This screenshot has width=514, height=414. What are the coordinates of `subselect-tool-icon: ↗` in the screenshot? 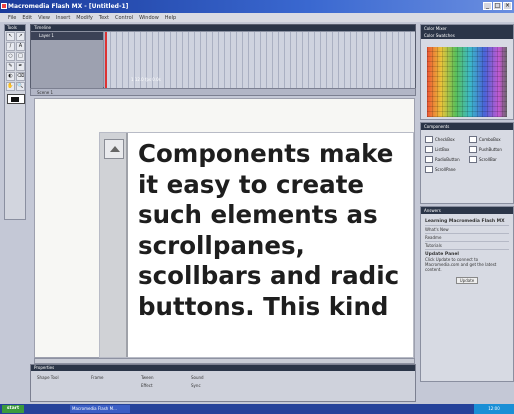 It's located at (20, 36).